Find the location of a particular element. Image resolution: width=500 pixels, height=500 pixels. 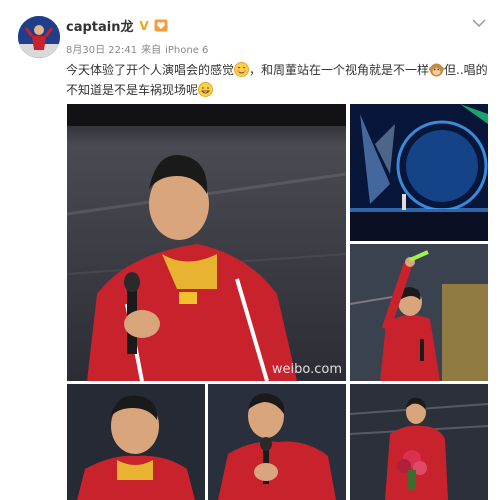

watermark: weibo.com is located at coordinates (306, 369).